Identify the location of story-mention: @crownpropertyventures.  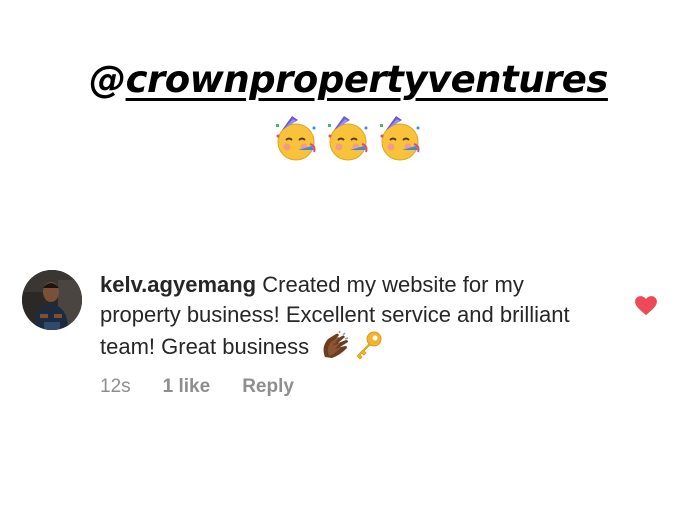
(348, 79).